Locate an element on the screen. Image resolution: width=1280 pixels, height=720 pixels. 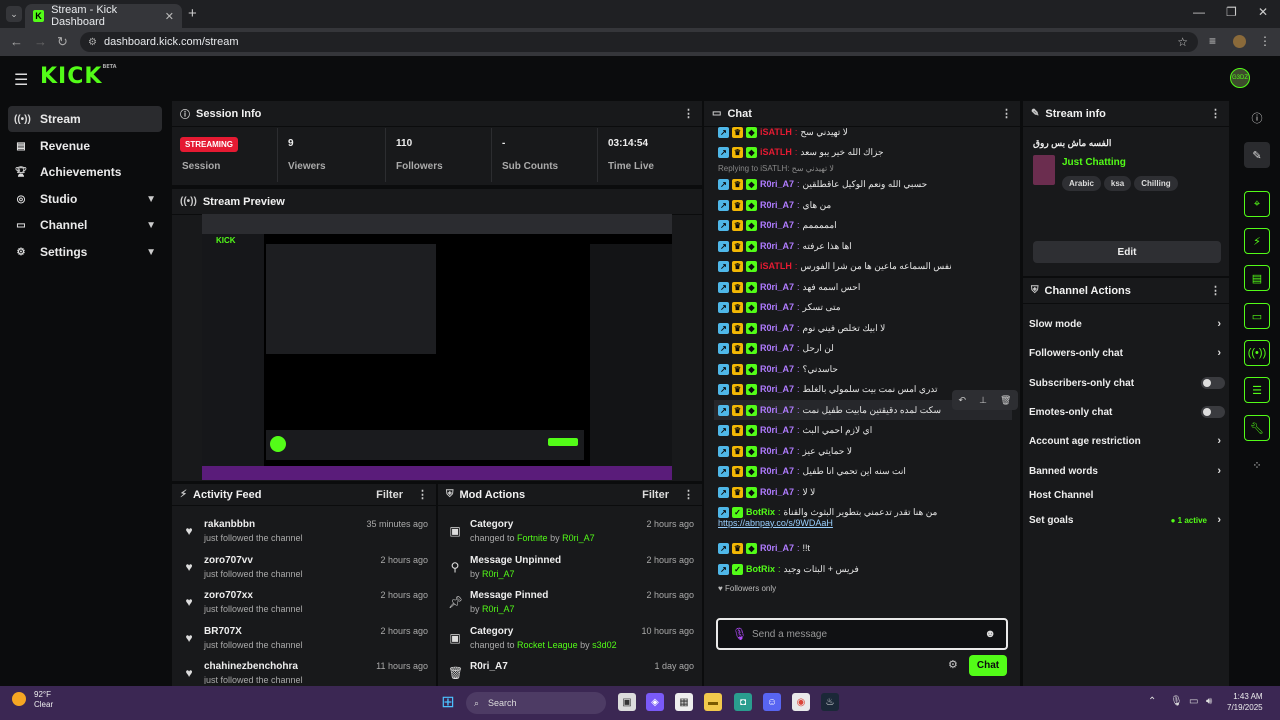
chat-message: ↗ ♛ ◆ R0ri_A7: انت سنه اين تحمي انا طفيل is located at coordinates (812, 471).